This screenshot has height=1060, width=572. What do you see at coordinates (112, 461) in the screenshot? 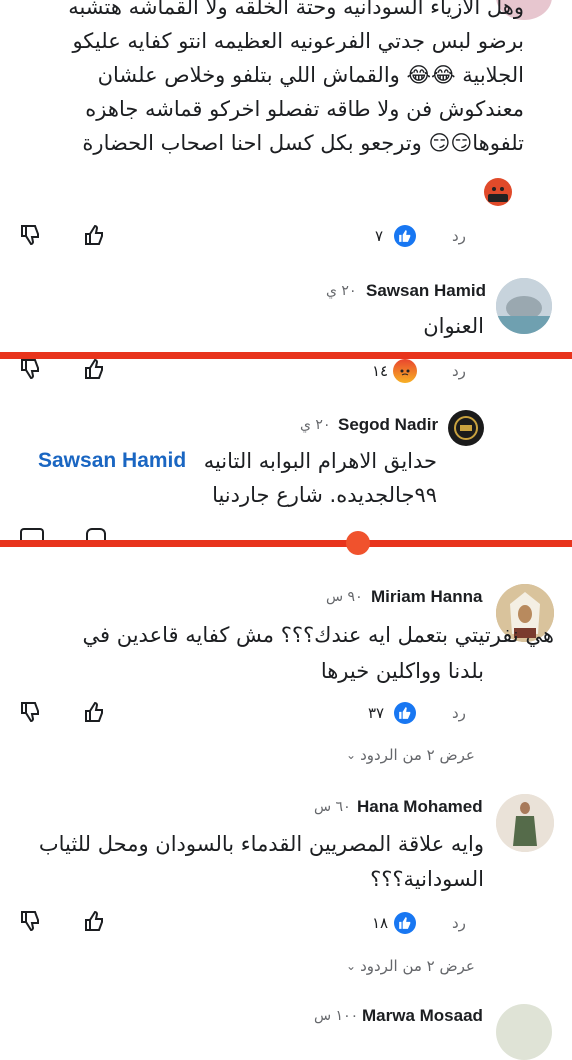
I see `mention-link: Sawsan Hamid` at bounding box center [112, 461].